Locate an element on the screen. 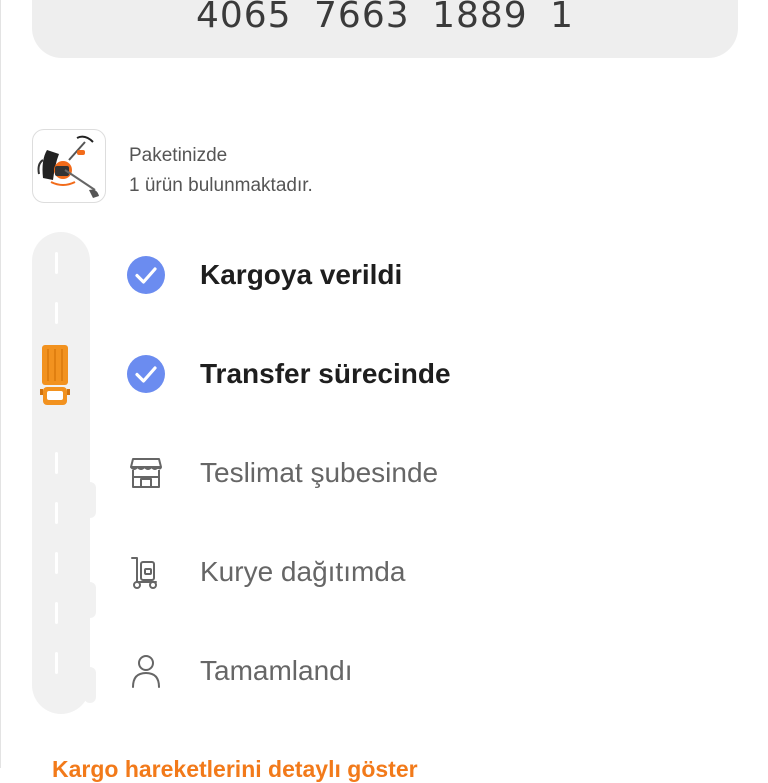 The height and width of the screenshot is (783, 768). product-thumbnail is located at coordinates (69, 166).